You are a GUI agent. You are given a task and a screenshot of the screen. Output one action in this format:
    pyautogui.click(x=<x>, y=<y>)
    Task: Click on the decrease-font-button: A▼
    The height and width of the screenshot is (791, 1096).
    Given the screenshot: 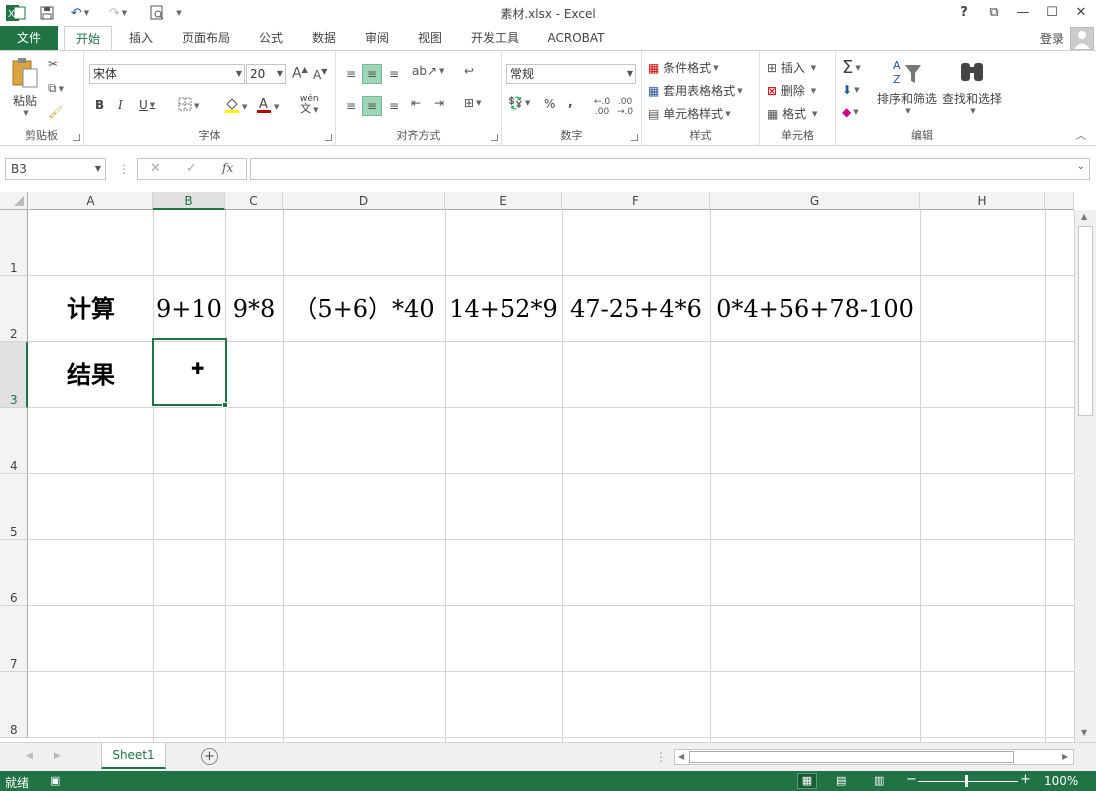 What is the action you would take?
    pyautogui.click(x=320, y=74)
    